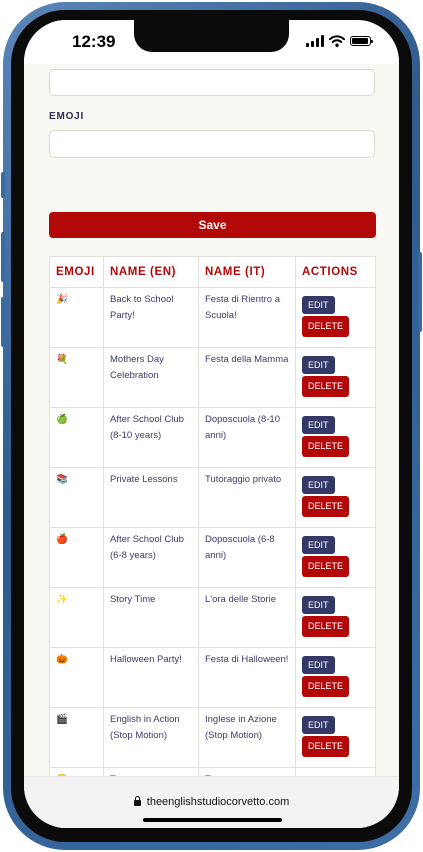  I want to click on row-name-en: Test event, so click(151, 771).